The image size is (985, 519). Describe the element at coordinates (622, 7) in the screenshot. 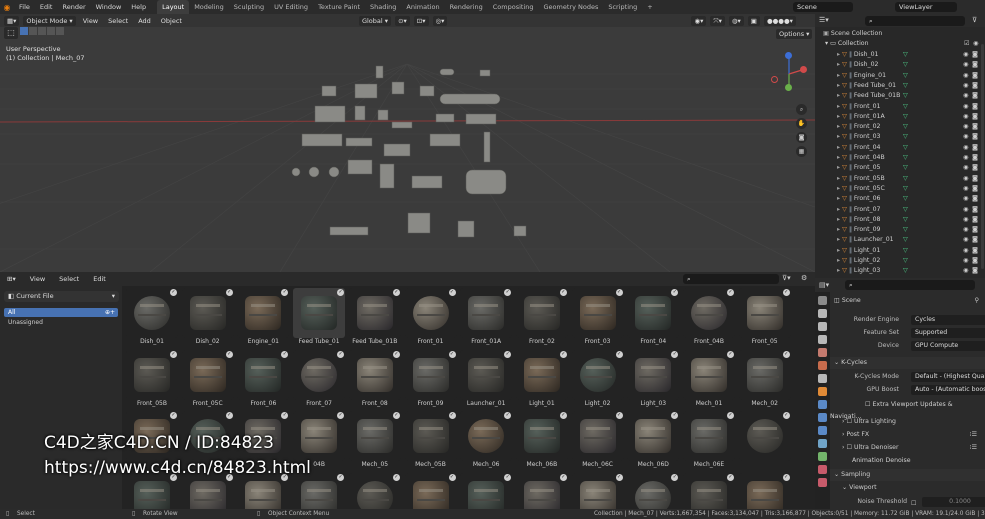

I see `tab-scripting: Scripting` at that location.